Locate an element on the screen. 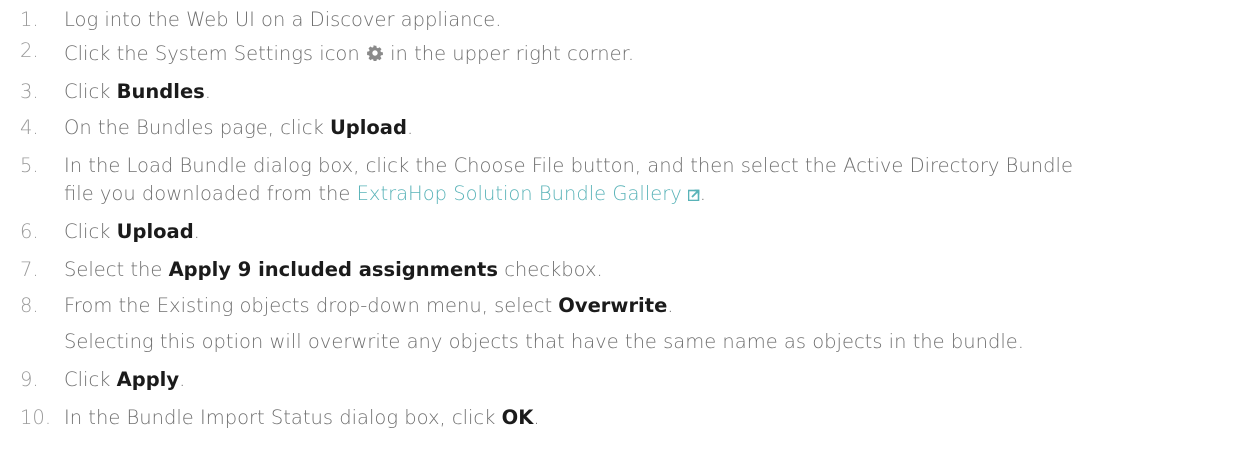  step-number: 3. is located at coordinates (29, 91).